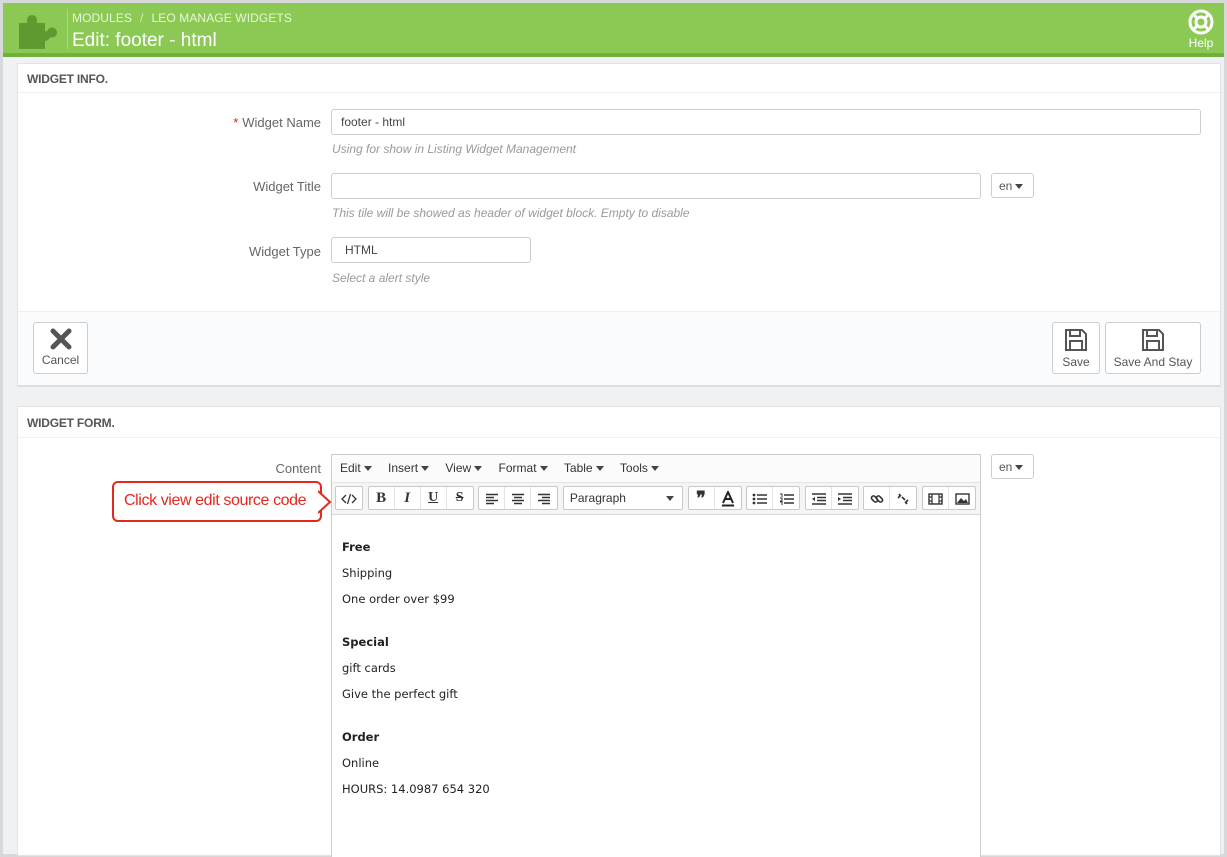 This screenshot has height=857, width=1227. I want to click on callout-pointer, so click(325, 502).